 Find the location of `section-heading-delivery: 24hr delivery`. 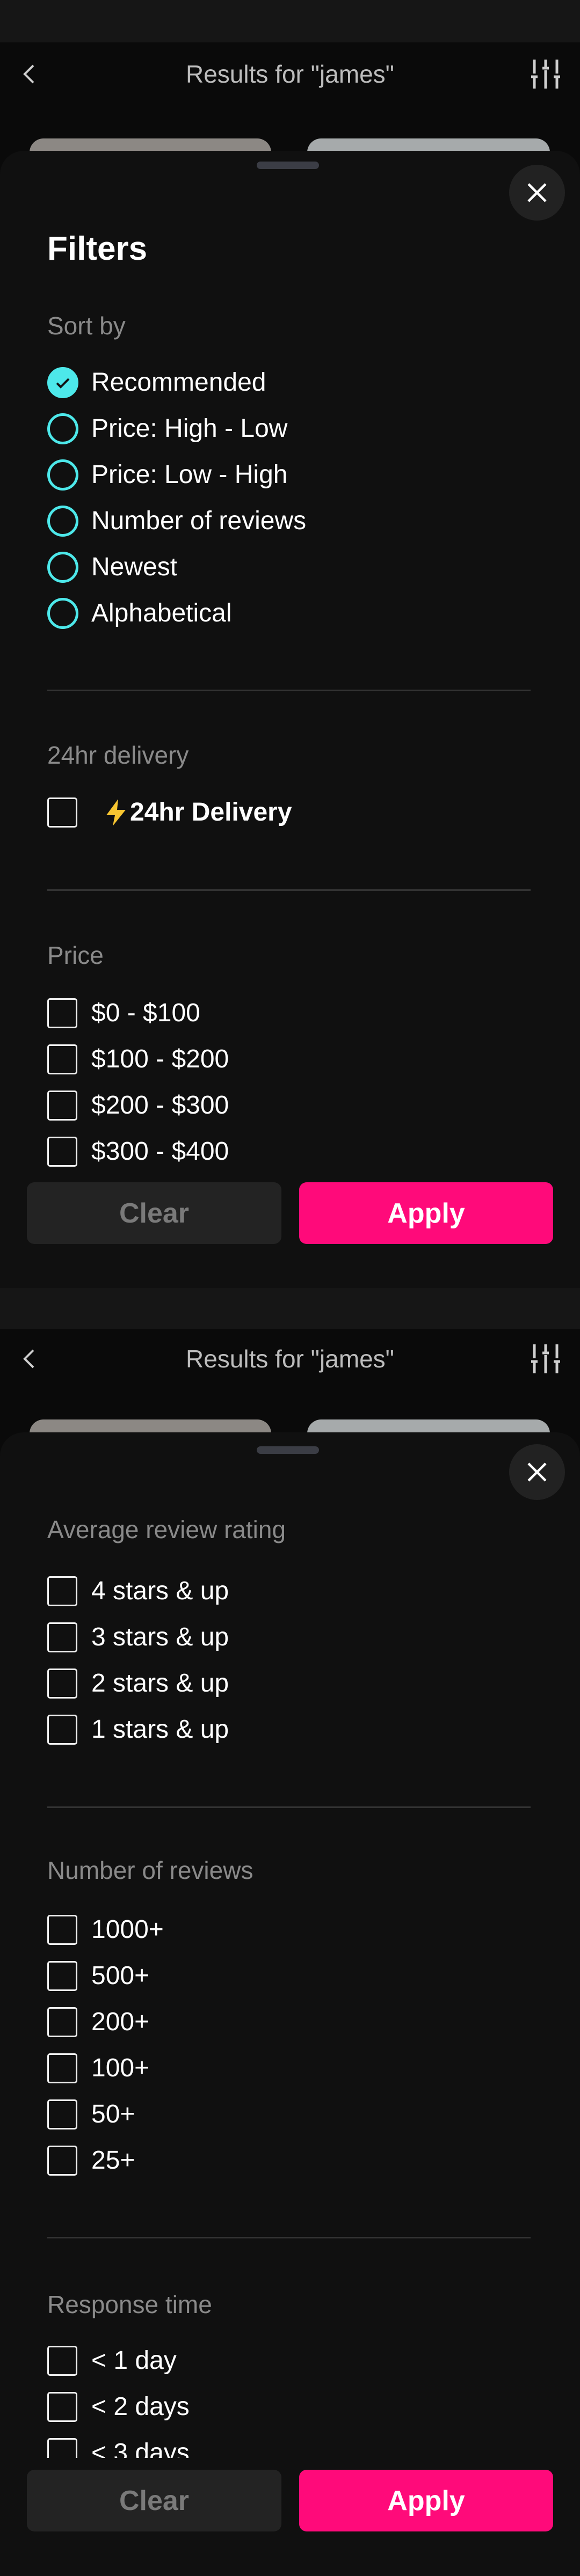

section-heading-delivery: 24hr delivery is located at coordinates (118, 755).